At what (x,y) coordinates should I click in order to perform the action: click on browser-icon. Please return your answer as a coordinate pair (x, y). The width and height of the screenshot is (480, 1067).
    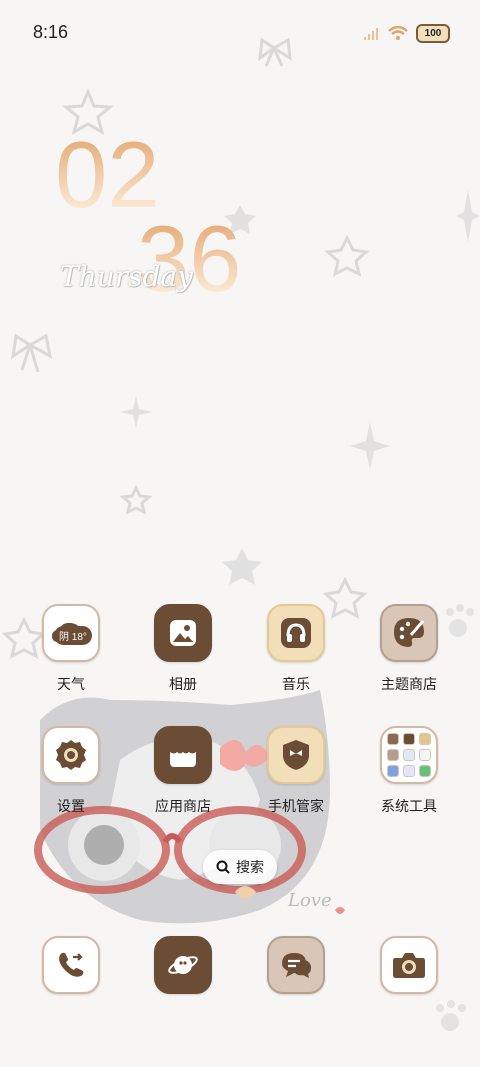
    Looking at the image, I should click on (183, 965).